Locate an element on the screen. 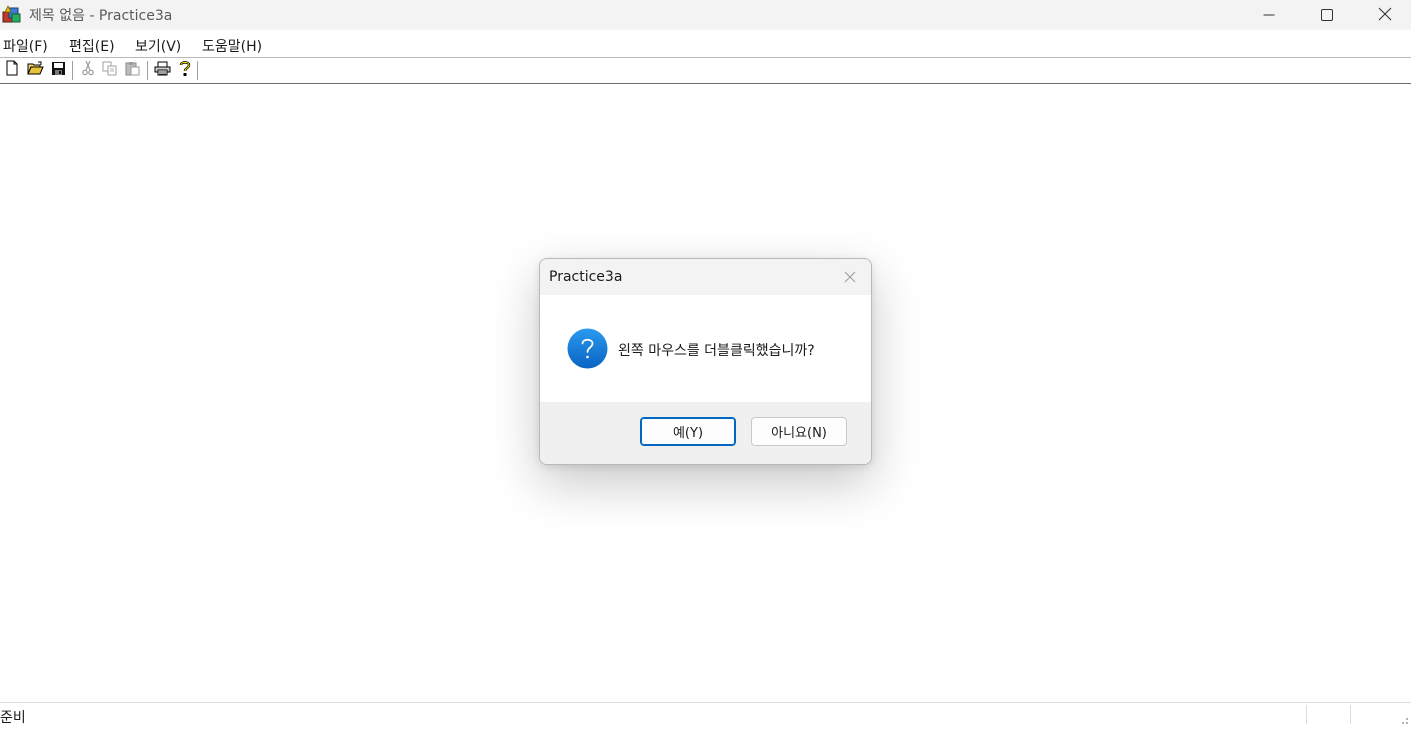 The height and width of the screenshot is (729, 1411). minimize-icon is located at coordinates (1269, 15).